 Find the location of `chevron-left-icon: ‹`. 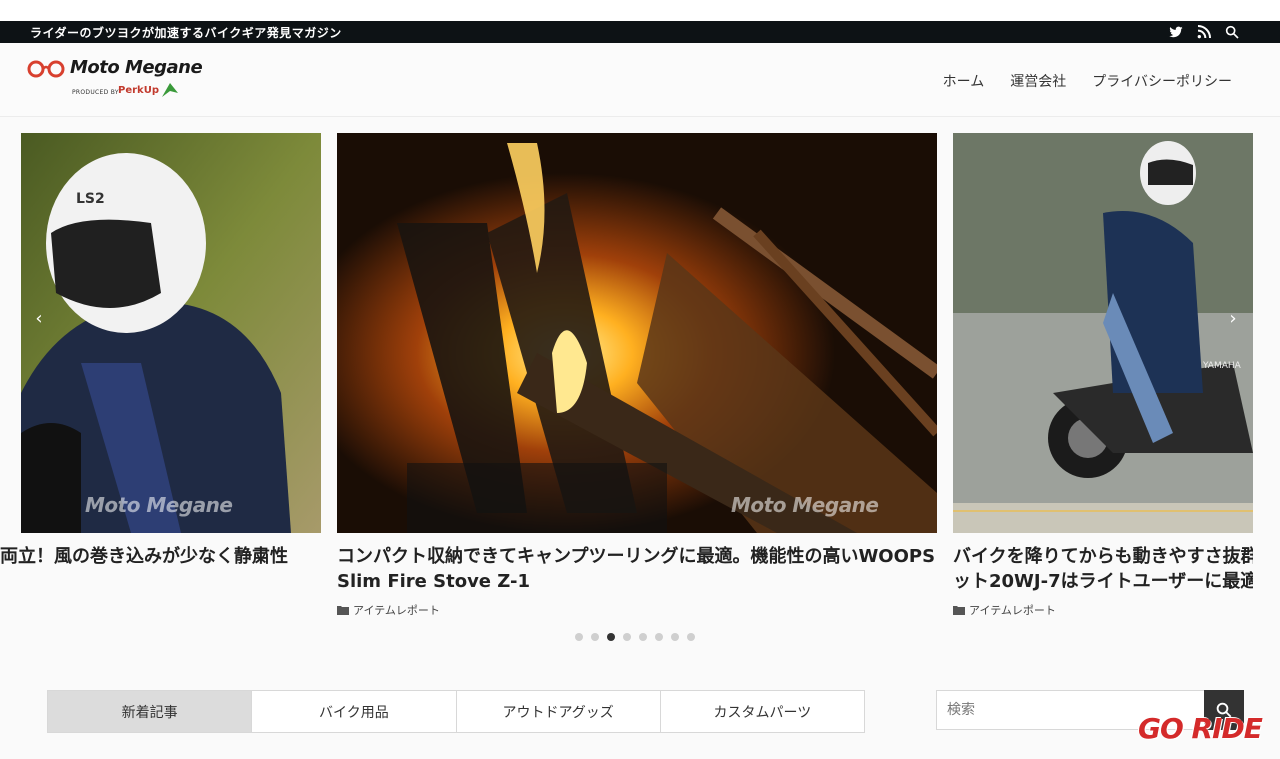

chevron-left-icon: ‹ is located at coordinates (39, 318).